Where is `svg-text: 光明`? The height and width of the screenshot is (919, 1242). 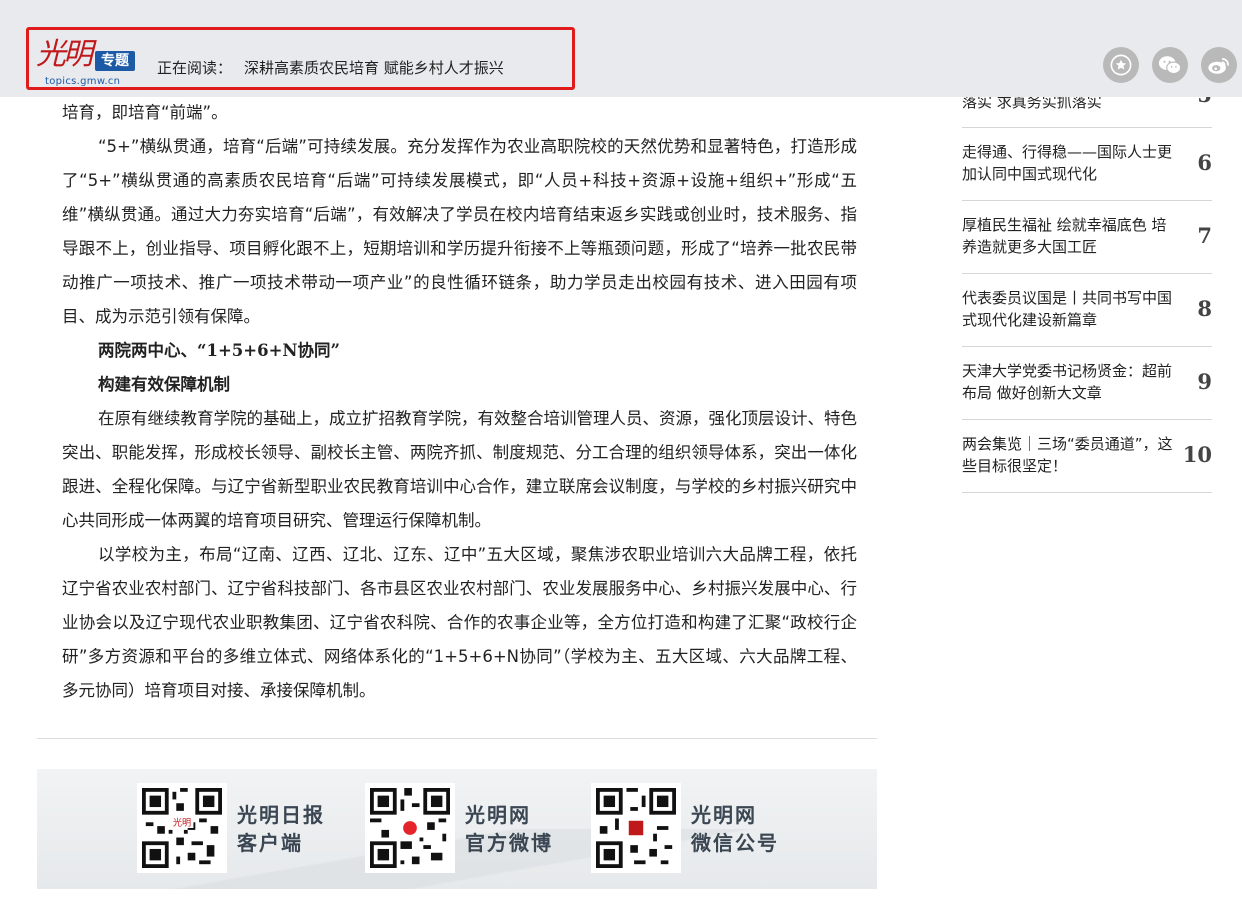
svg-text: 光明 is located at coordinates (182, 822).